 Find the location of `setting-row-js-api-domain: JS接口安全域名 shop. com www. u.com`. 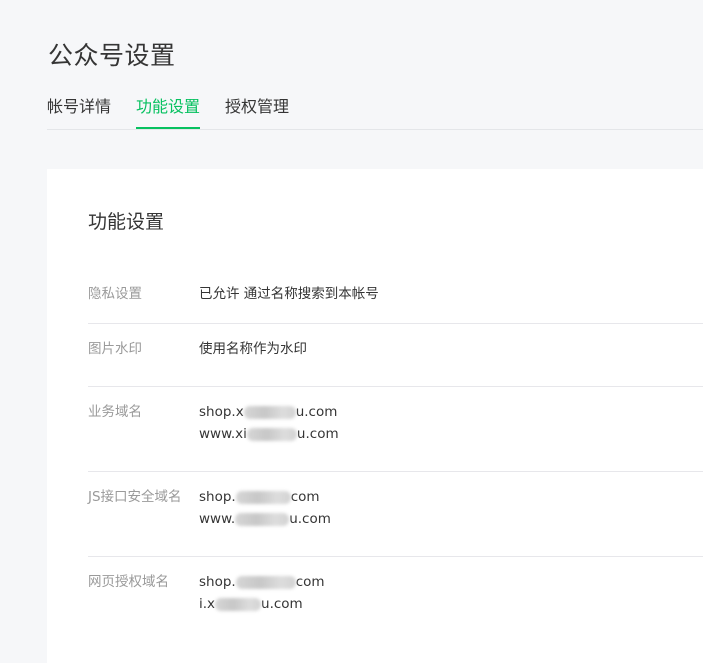

setting-row-js-api-domain: JS接口安全域名 shop. com www. u.com is located at coordinates (395, 514).